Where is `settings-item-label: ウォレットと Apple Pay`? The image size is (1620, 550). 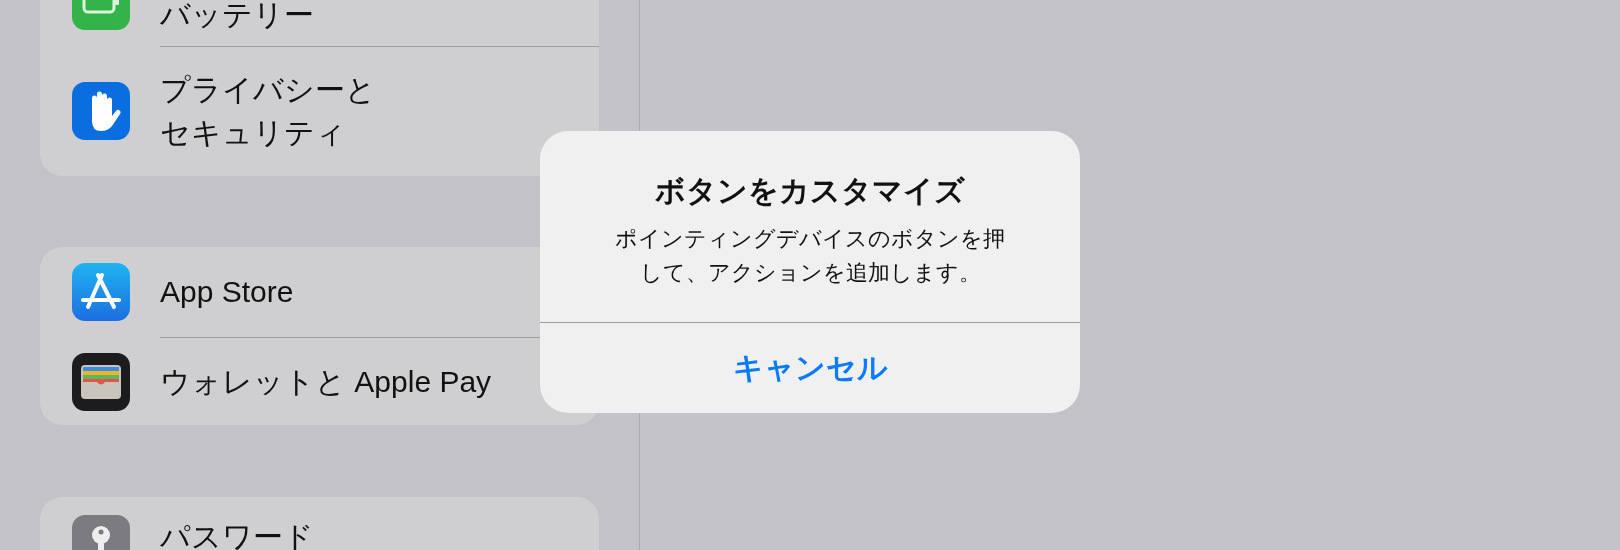
settings-item-label: ウォレットと Apple Pay is located at coordinates (326, 382).